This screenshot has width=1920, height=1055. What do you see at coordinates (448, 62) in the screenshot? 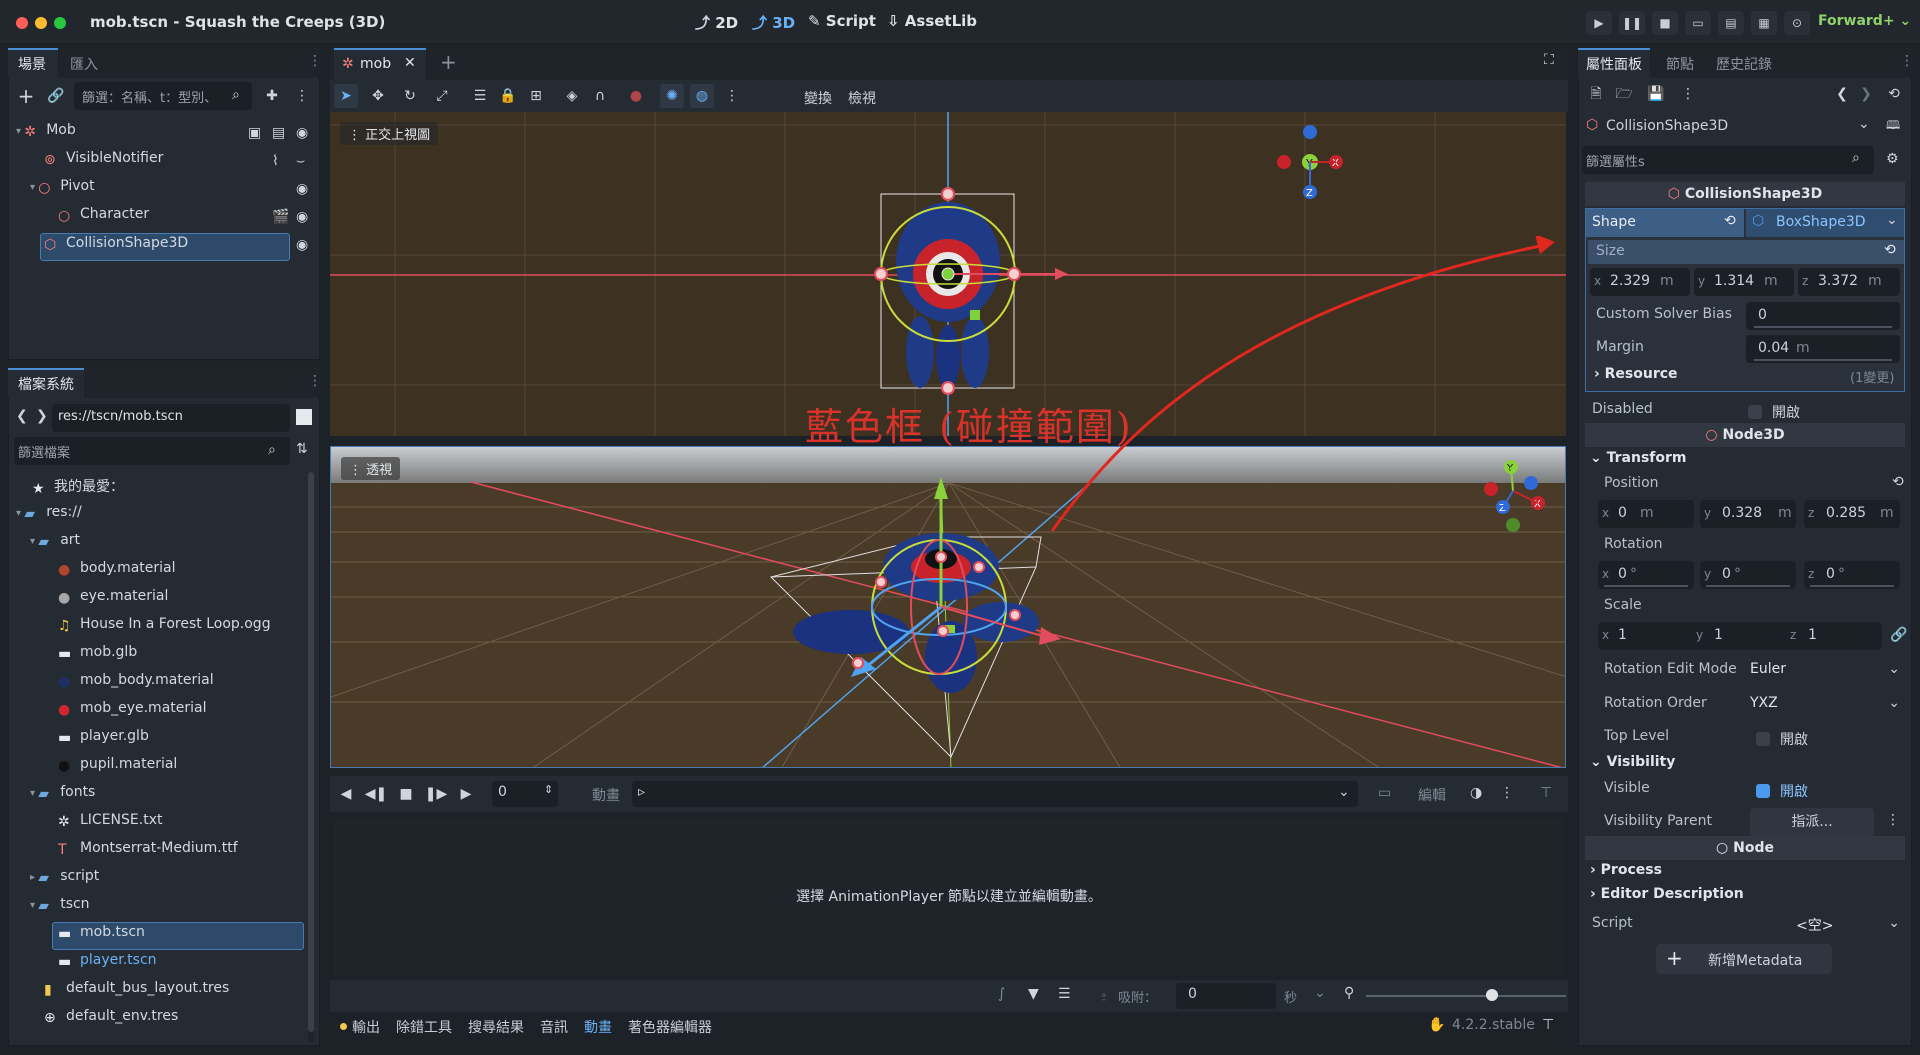
I see `new-tab-icon: +` at bounding box center [448, 62].